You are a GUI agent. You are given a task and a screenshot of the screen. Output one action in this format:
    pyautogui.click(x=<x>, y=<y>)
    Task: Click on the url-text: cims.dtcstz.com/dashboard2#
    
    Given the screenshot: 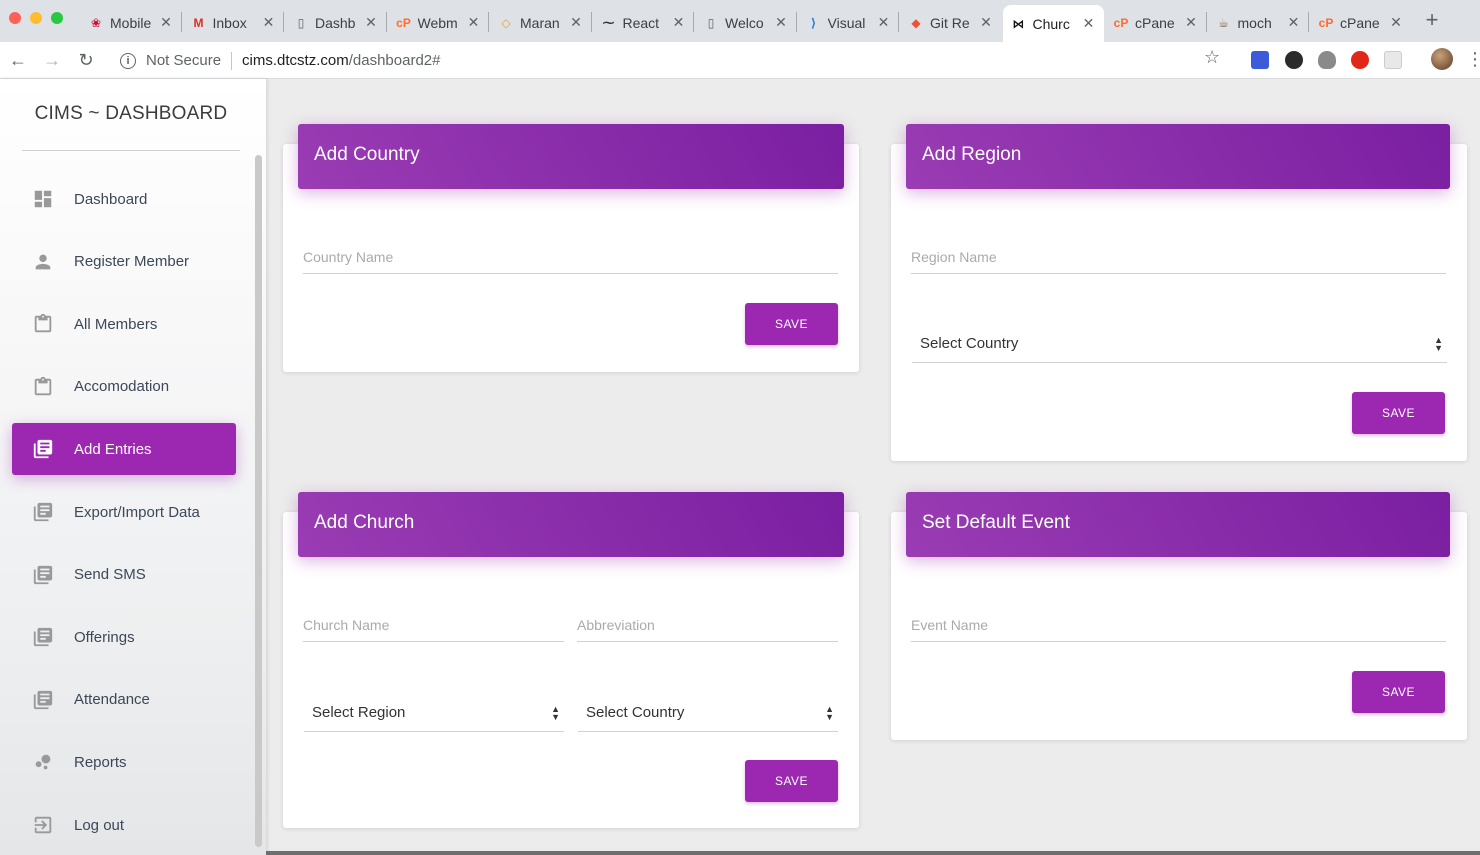 What is the action you would take?
    pyautogui.click(x=341, y=60)
    